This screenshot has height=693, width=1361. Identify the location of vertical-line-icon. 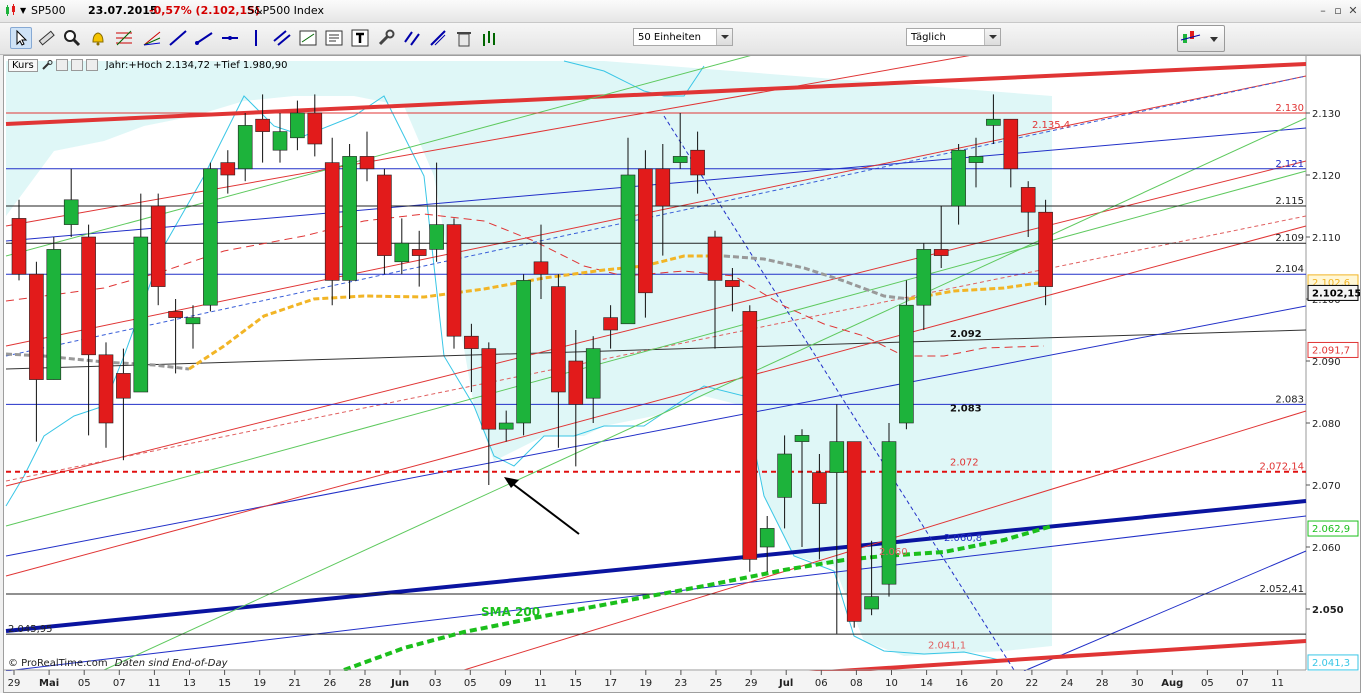
(256, 38).